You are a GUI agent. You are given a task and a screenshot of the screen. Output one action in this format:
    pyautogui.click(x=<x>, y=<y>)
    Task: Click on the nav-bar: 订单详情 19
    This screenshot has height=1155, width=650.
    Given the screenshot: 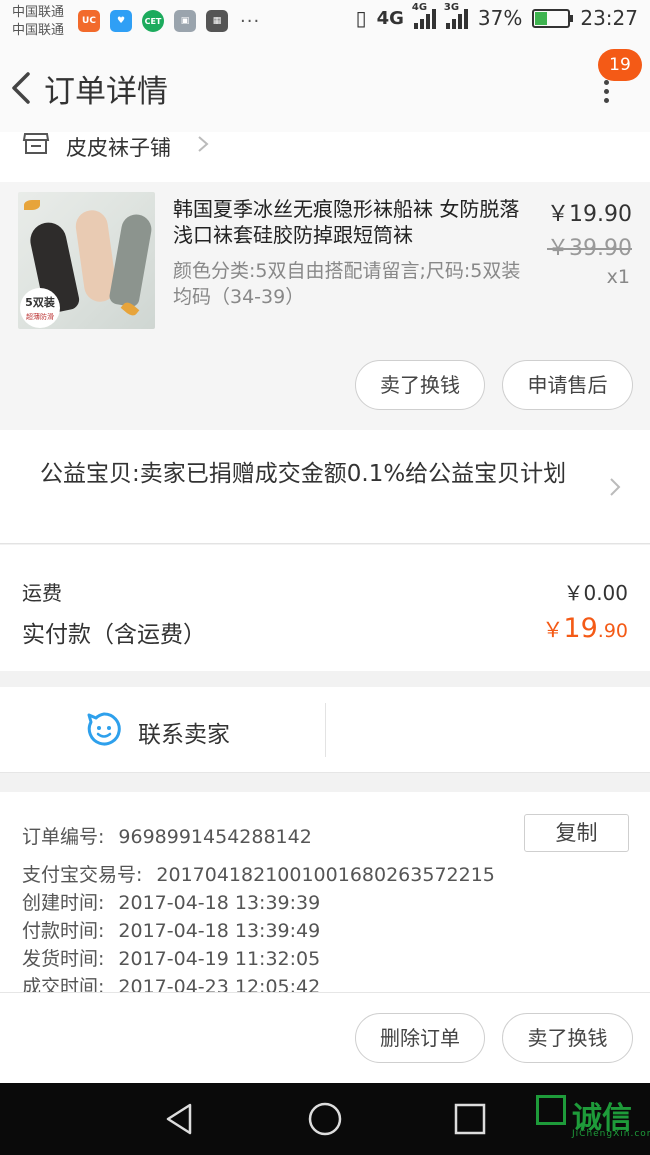 What is the action you would take?
    pyautogui.click(x=325, y=88)
    